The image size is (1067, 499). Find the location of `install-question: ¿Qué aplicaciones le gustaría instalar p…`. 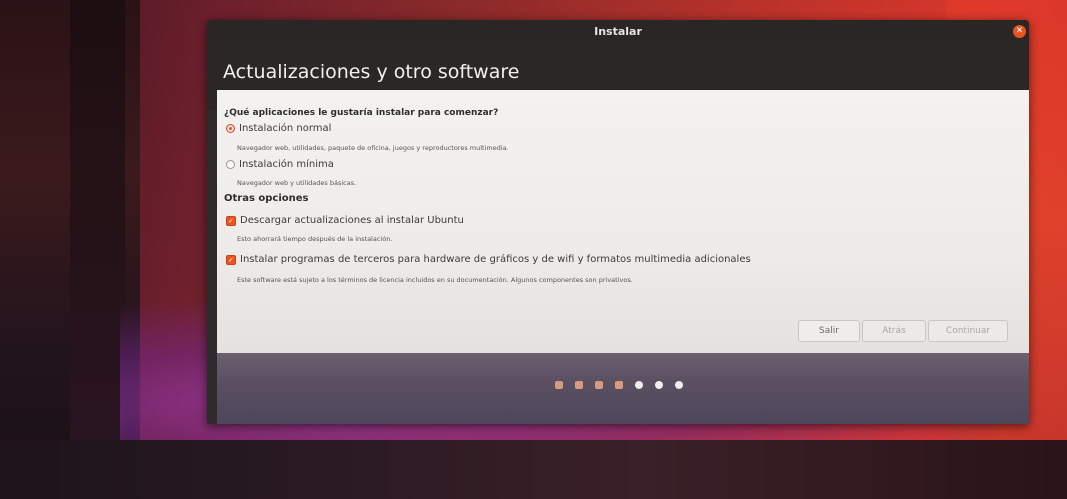

install-question: ¿Qué aplicaciones le gustaría instalar p… is located at coordinates (361, 113).